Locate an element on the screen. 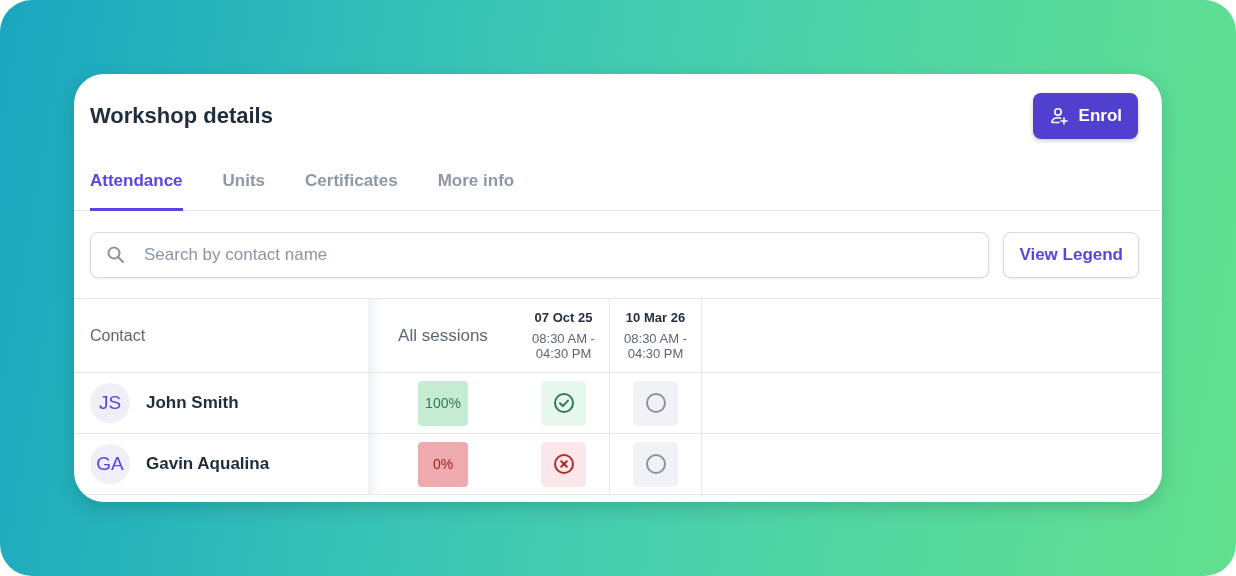 The width and height of the screenshot is (1236, 576). check-circle-icon is located at coordinates (563, 403).